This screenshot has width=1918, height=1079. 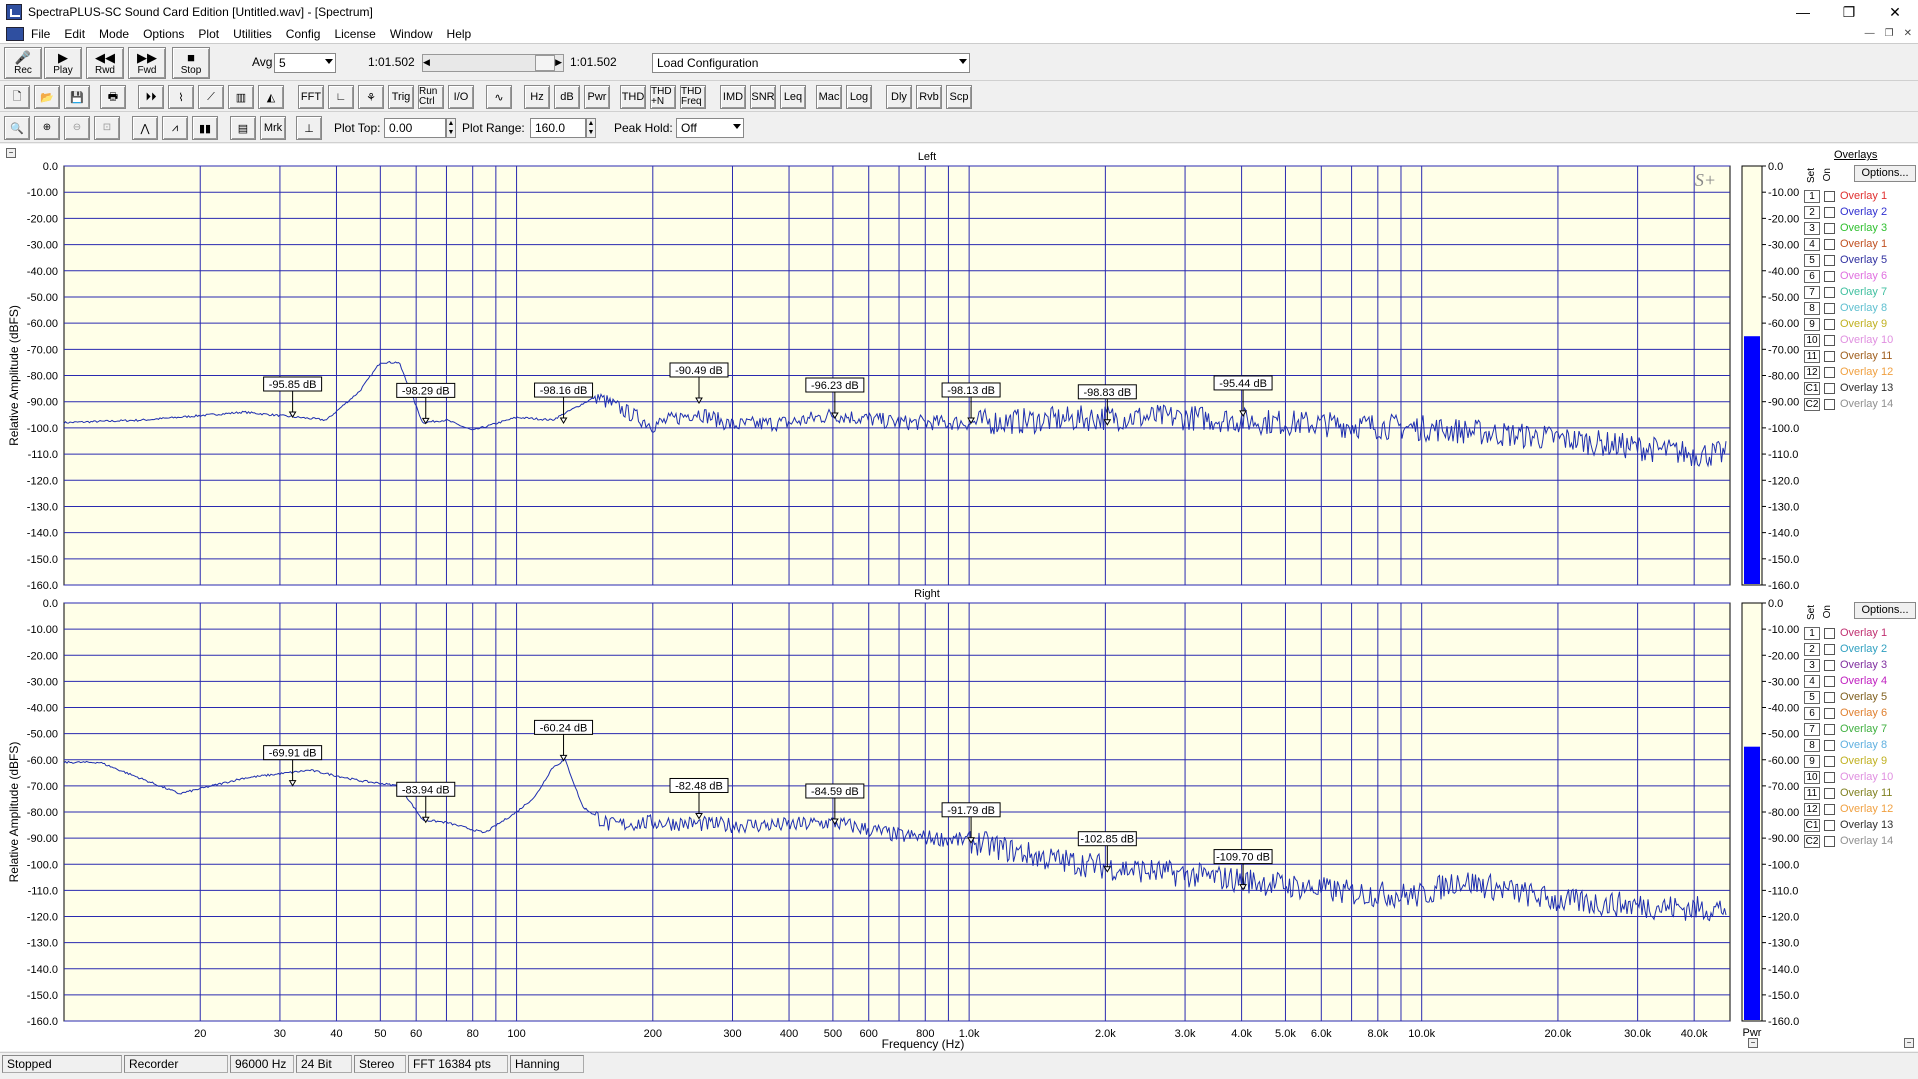 I want to click on menu-window: Window, so click(x=411, y=34).